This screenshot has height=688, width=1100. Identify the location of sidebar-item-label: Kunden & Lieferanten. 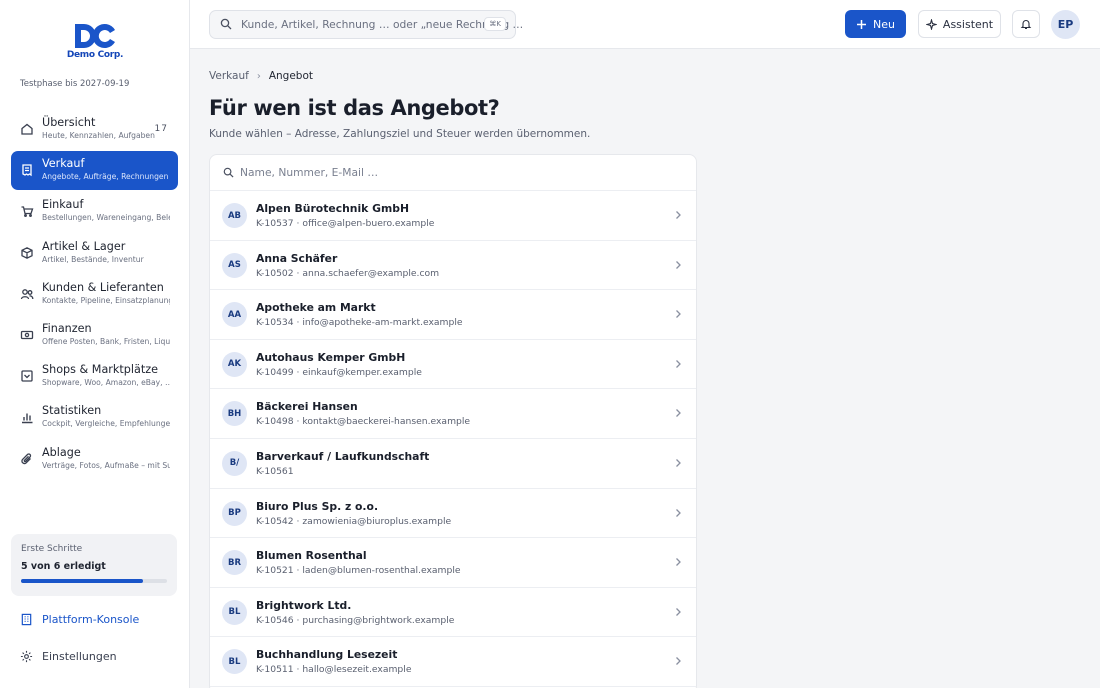
(103, 287).